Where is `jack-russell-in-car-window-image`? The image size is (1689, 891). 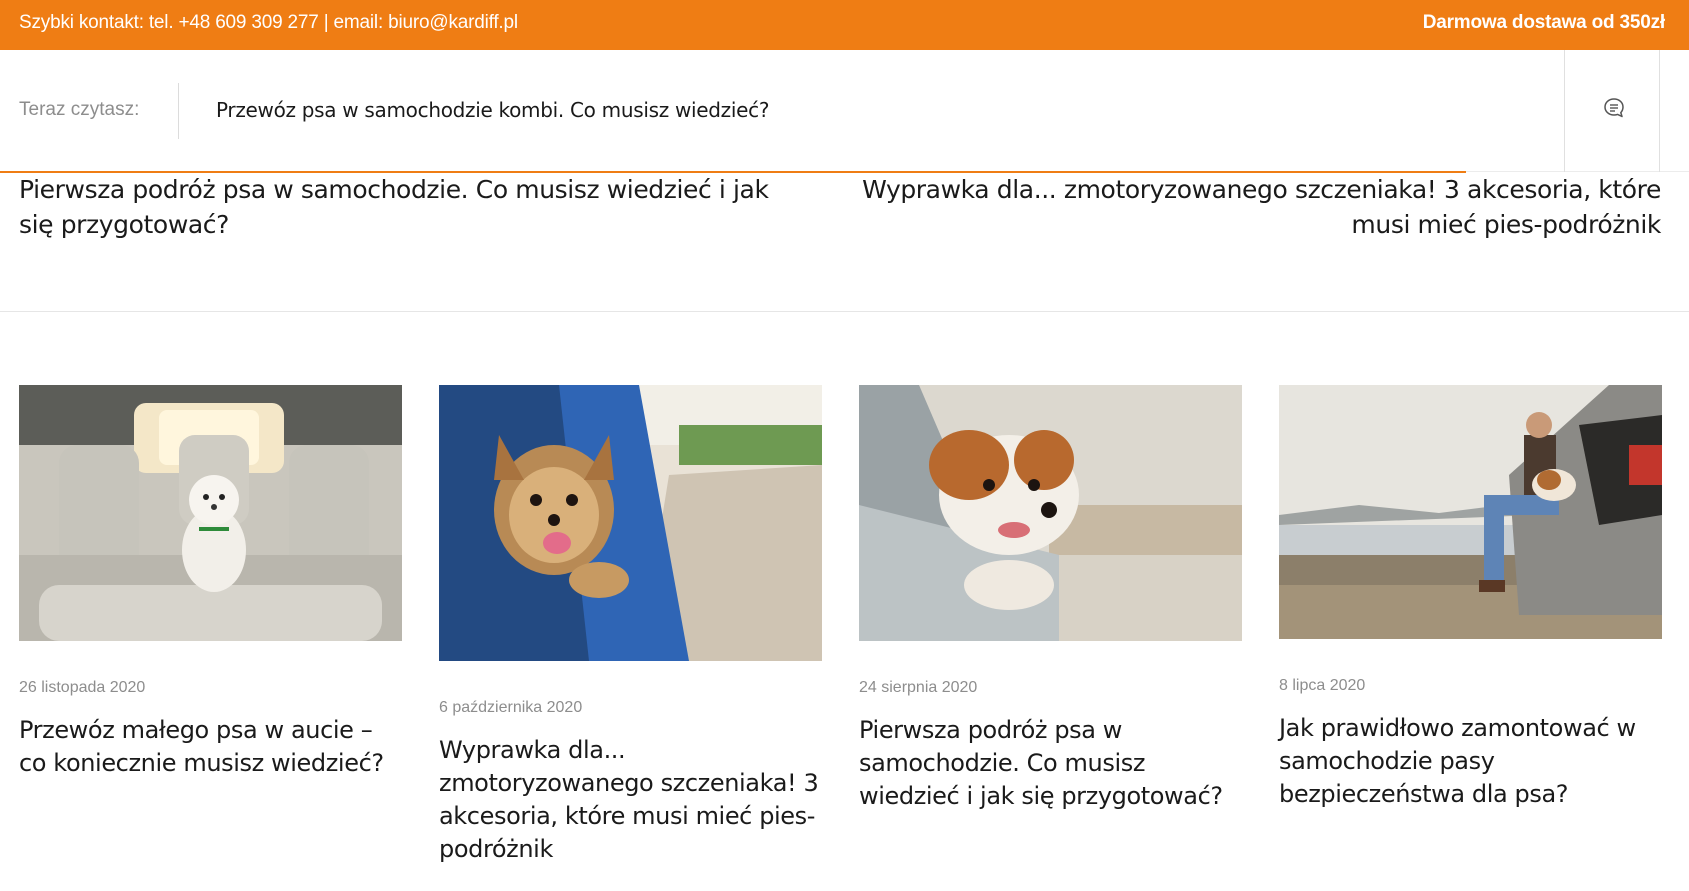
jack-russell-in-car-window-image is located at coordinates (1050, 513).